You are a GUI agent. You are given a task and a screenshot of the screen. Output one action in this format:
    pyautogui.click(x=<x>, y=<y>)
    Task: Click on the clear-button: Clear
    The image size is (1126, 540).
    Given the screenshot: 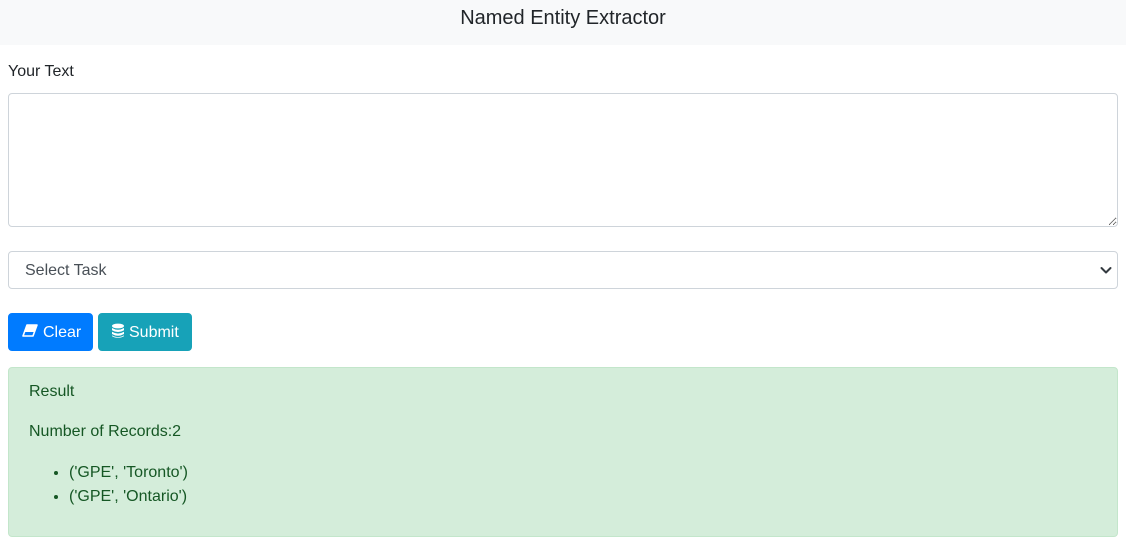 What is the action you would take?
    pyautogui.click(x=50, y=332)
    